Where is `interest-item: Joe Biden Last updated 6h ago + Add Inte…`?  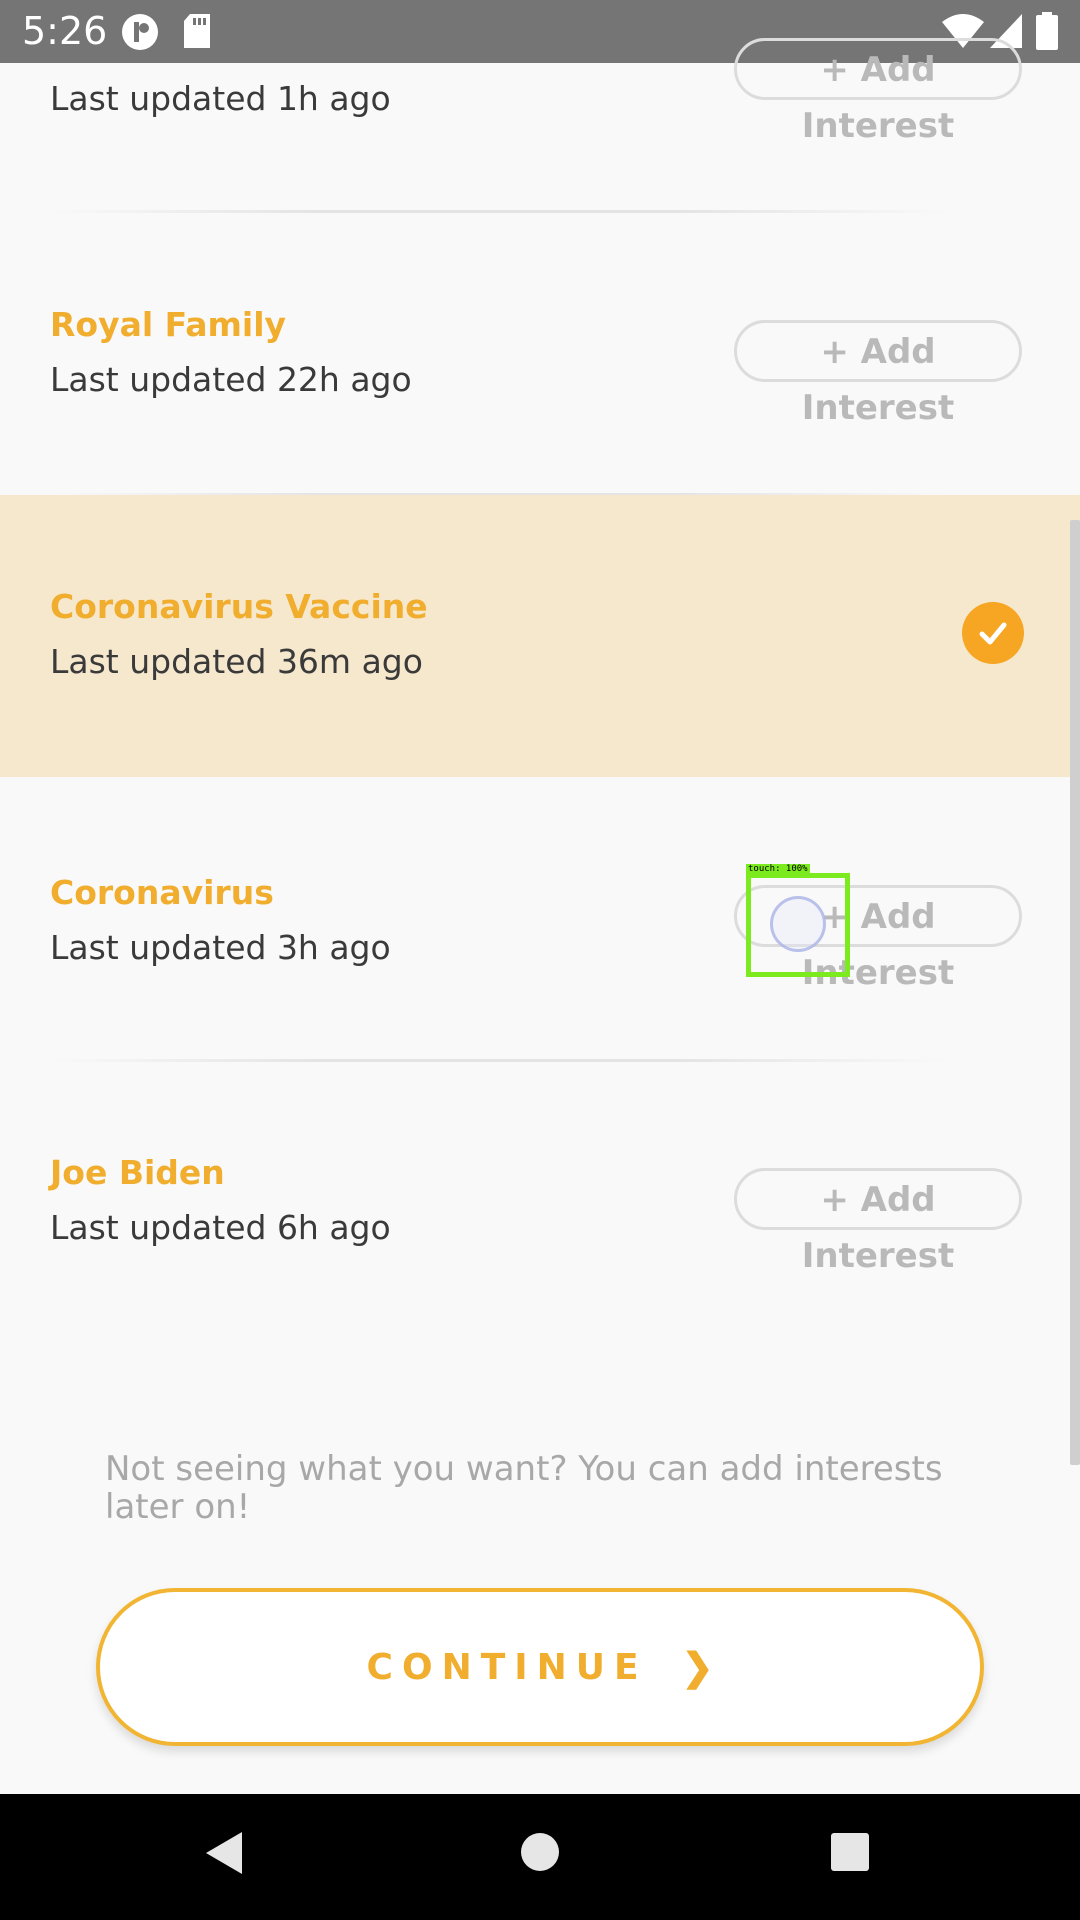 interest-item: Joe Biden Last updated 6h ago + Add Inte… is located at coordinates (540, 1202).